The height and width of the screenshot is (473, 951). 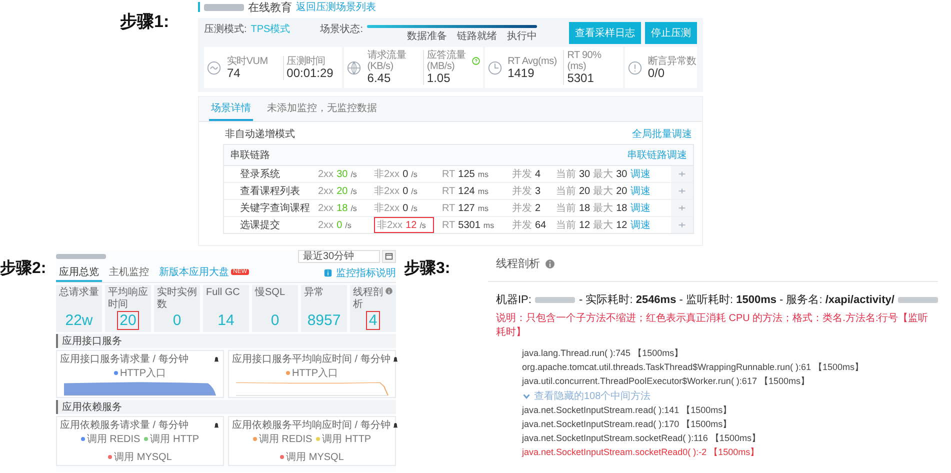 I want to click on step-label: 步骤2:, so click(x=24, y=268).